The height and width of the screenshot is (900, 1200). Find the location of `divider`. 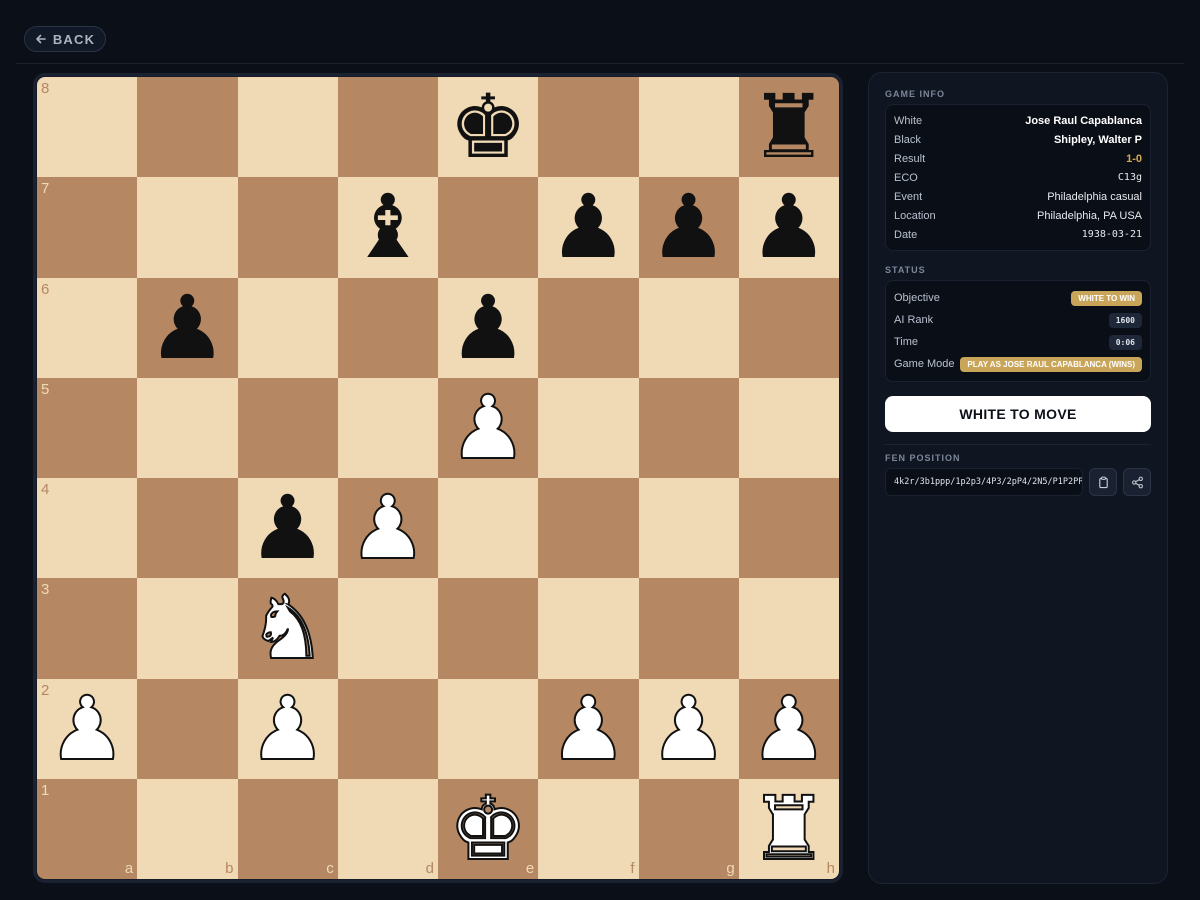

divider is located at coordinates (1018, 444).